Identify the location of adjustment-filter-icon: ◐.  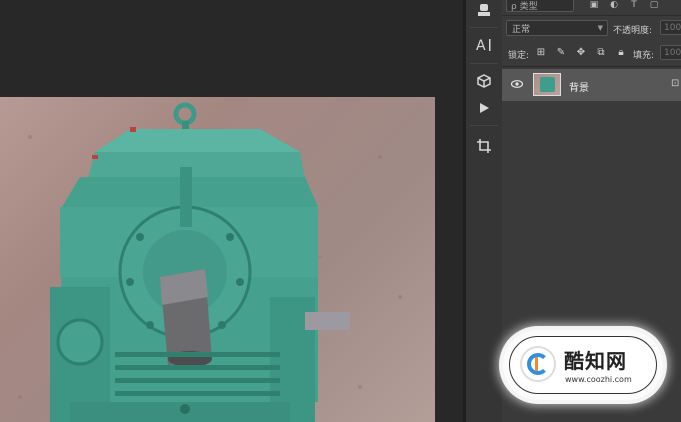
(614, 6).